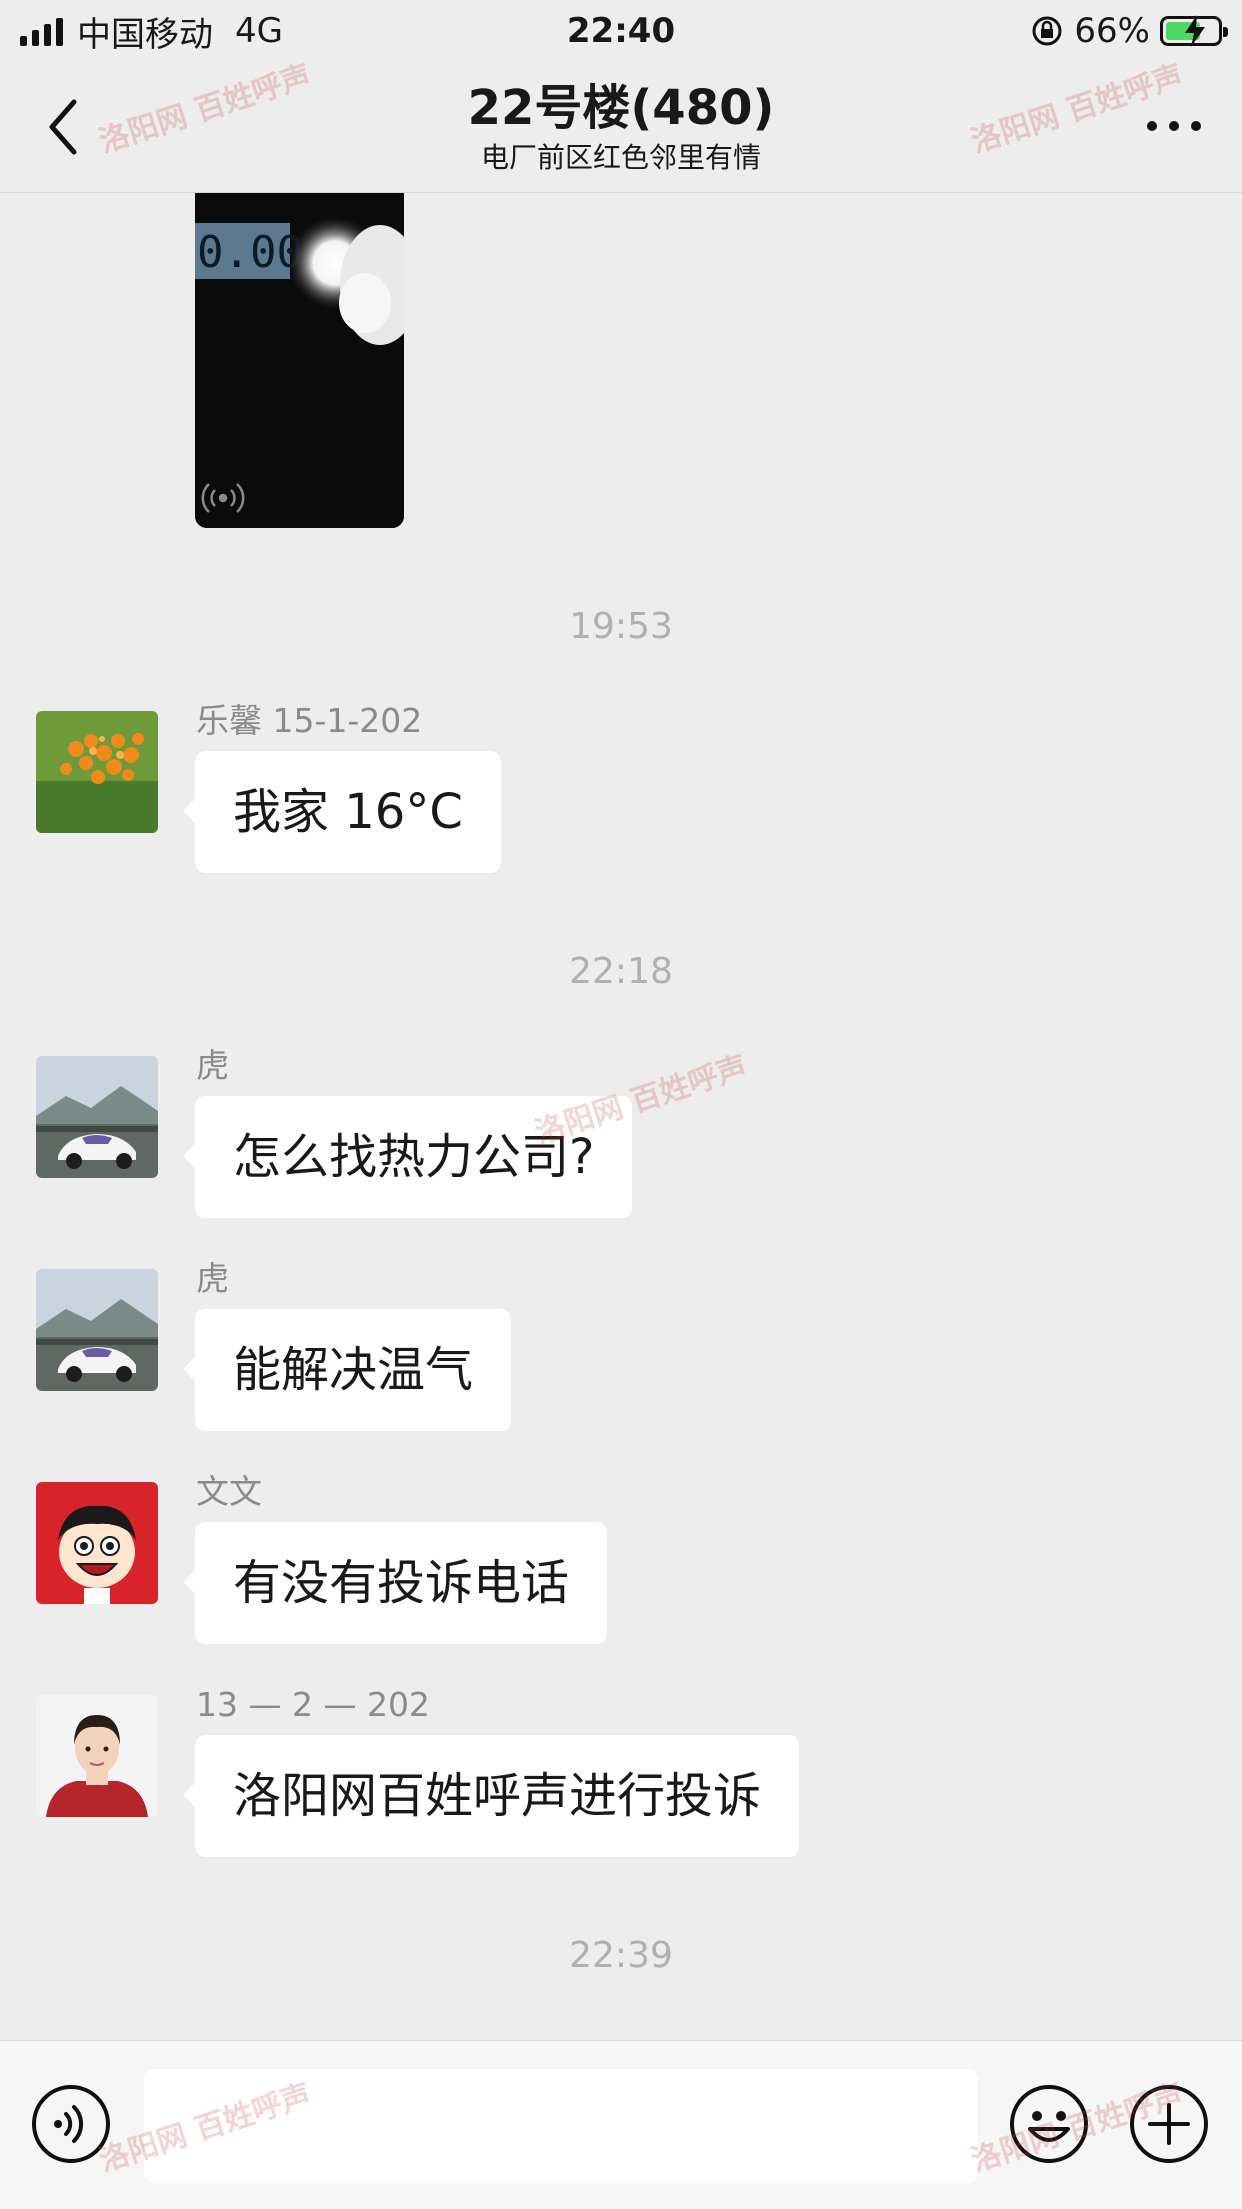 Image resolution: width=1242 pixels, height=2209 pixels. What do you see at coordinates (1169, 2124) in the screenshot?
I see `add-more-icon` at bounding box center [1169, 2124].